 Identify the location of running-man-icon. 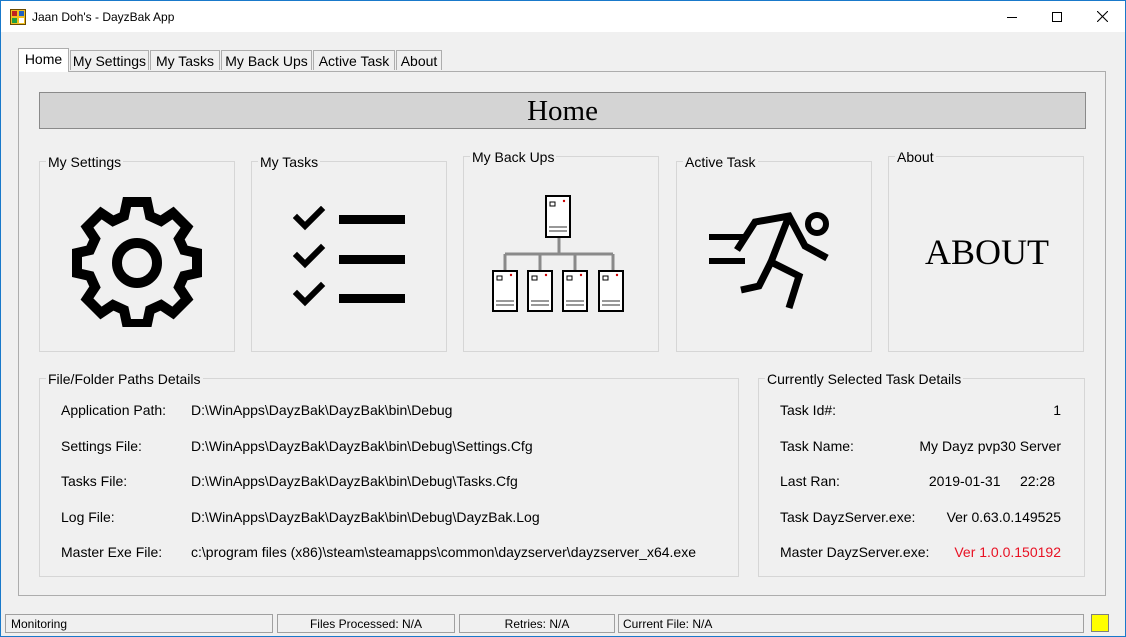
(770, 258).